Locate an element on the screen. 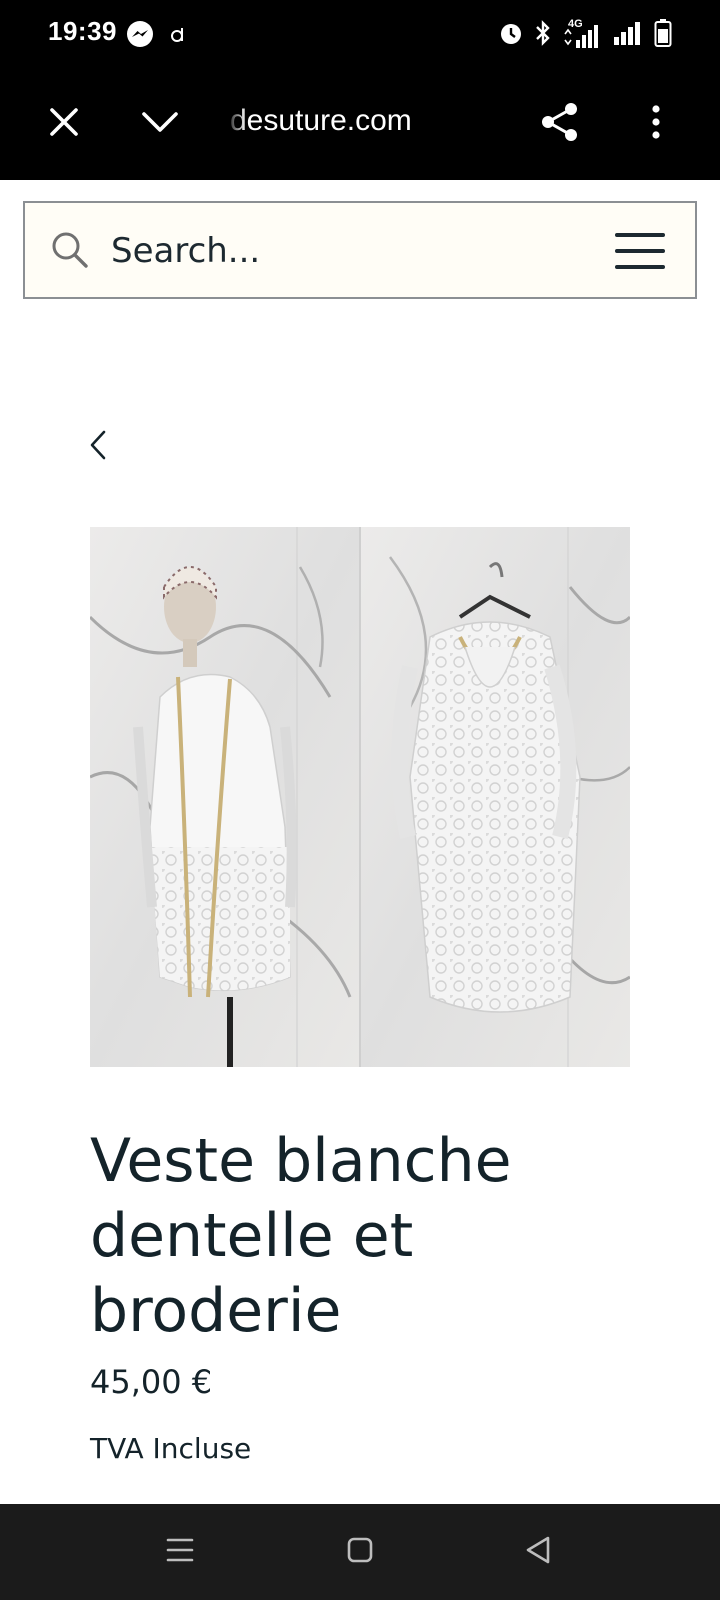  hamburger-menu-icon is located at coordinates (640, 235).